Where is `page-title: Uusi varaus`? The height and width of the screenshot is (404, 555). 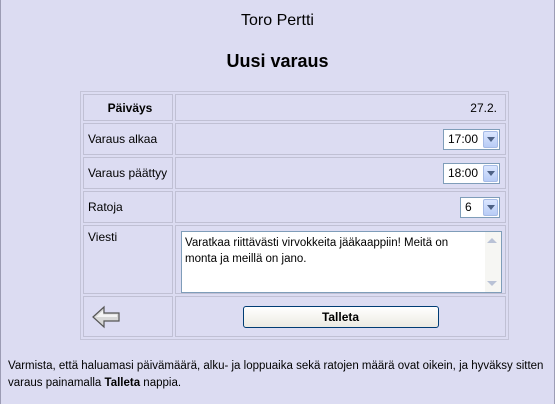
page-title: Uusi varaus is located at coordinates (277, 61).